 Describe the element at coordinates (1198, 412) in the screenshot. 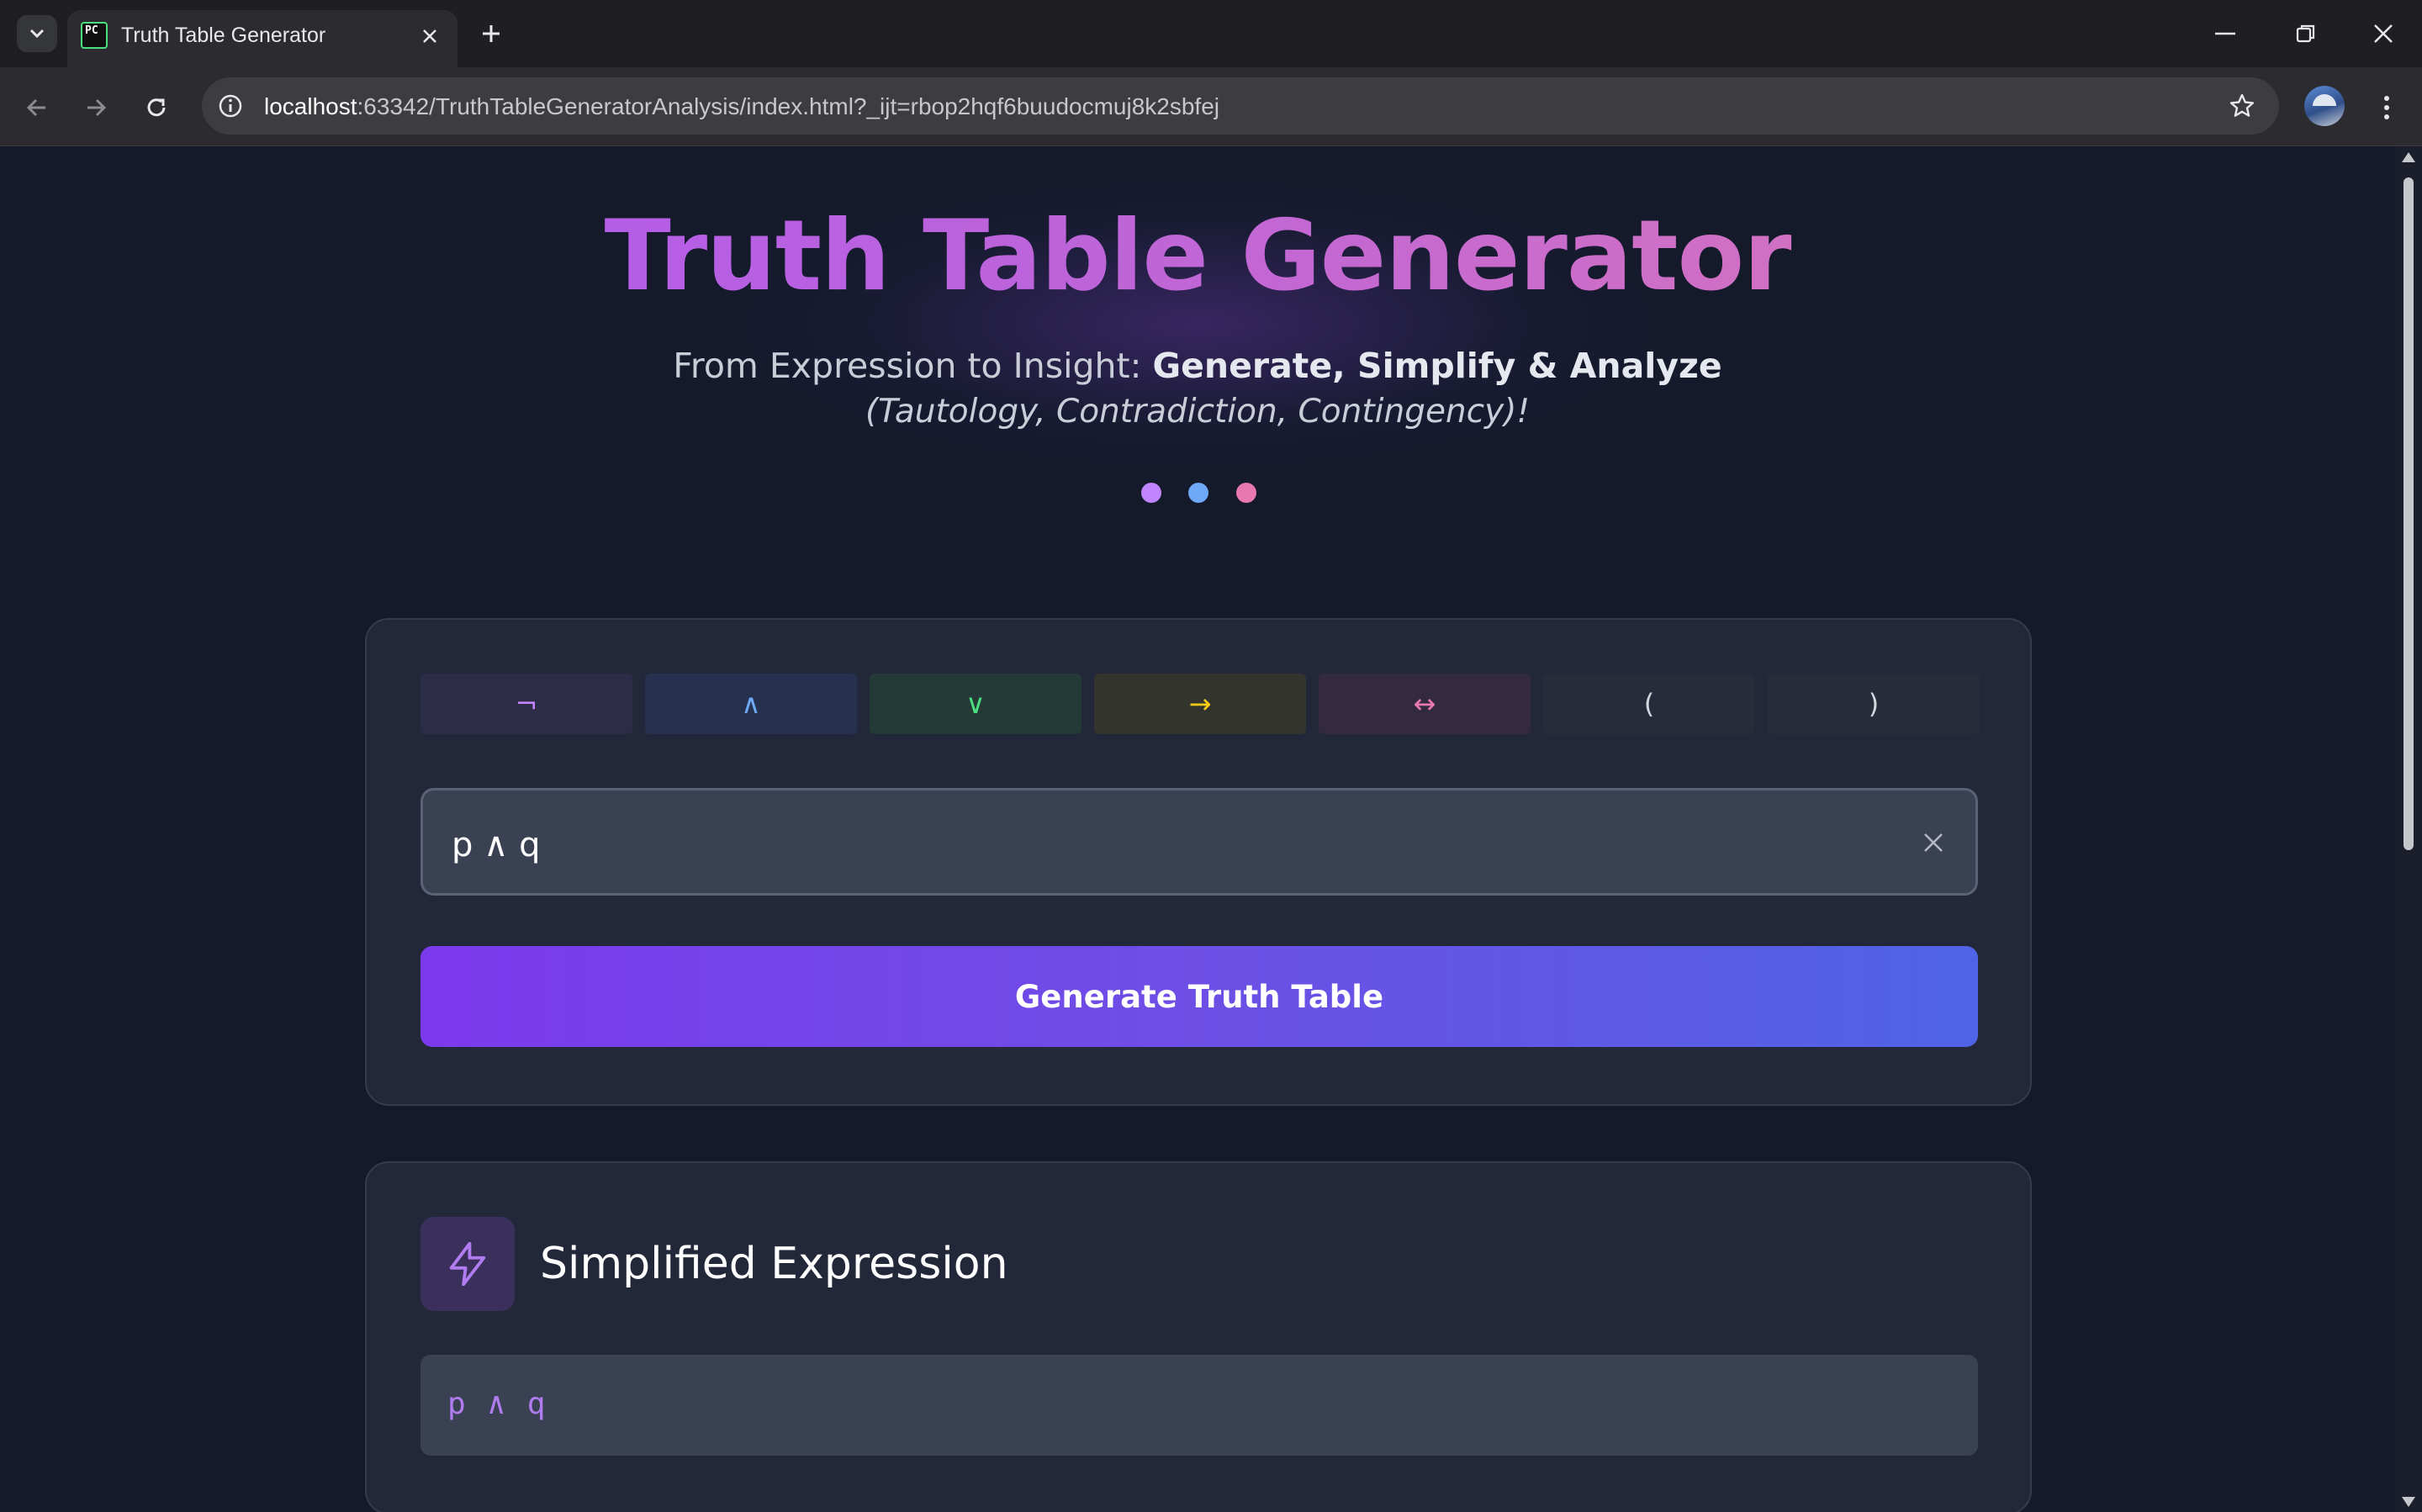

I see `page-subtitle-italic: (Tautology, Contradiction, Contingency)!` at that location.